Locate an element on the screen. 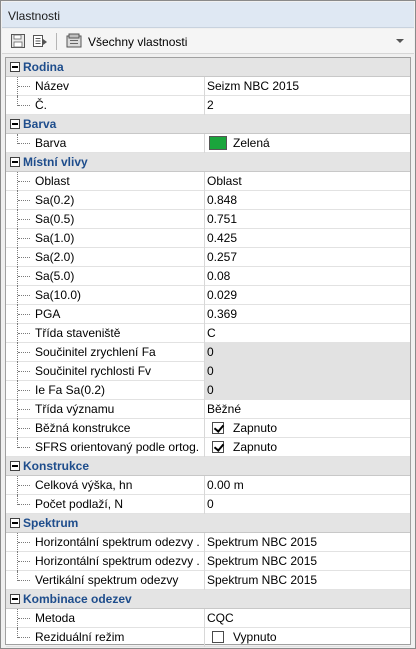 The height and width of the screenshot is (649, 416). property-value: 0.08 is located at coordinates (307, 276).